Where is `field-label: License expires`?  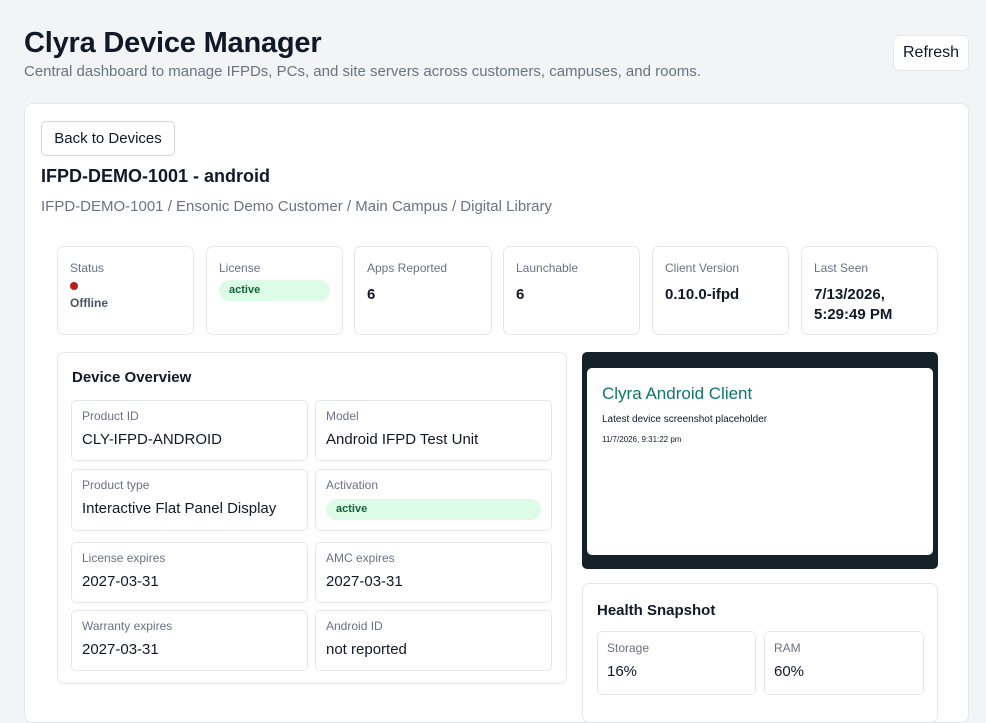
field-label: License expires is located at coordinates (124, 558).